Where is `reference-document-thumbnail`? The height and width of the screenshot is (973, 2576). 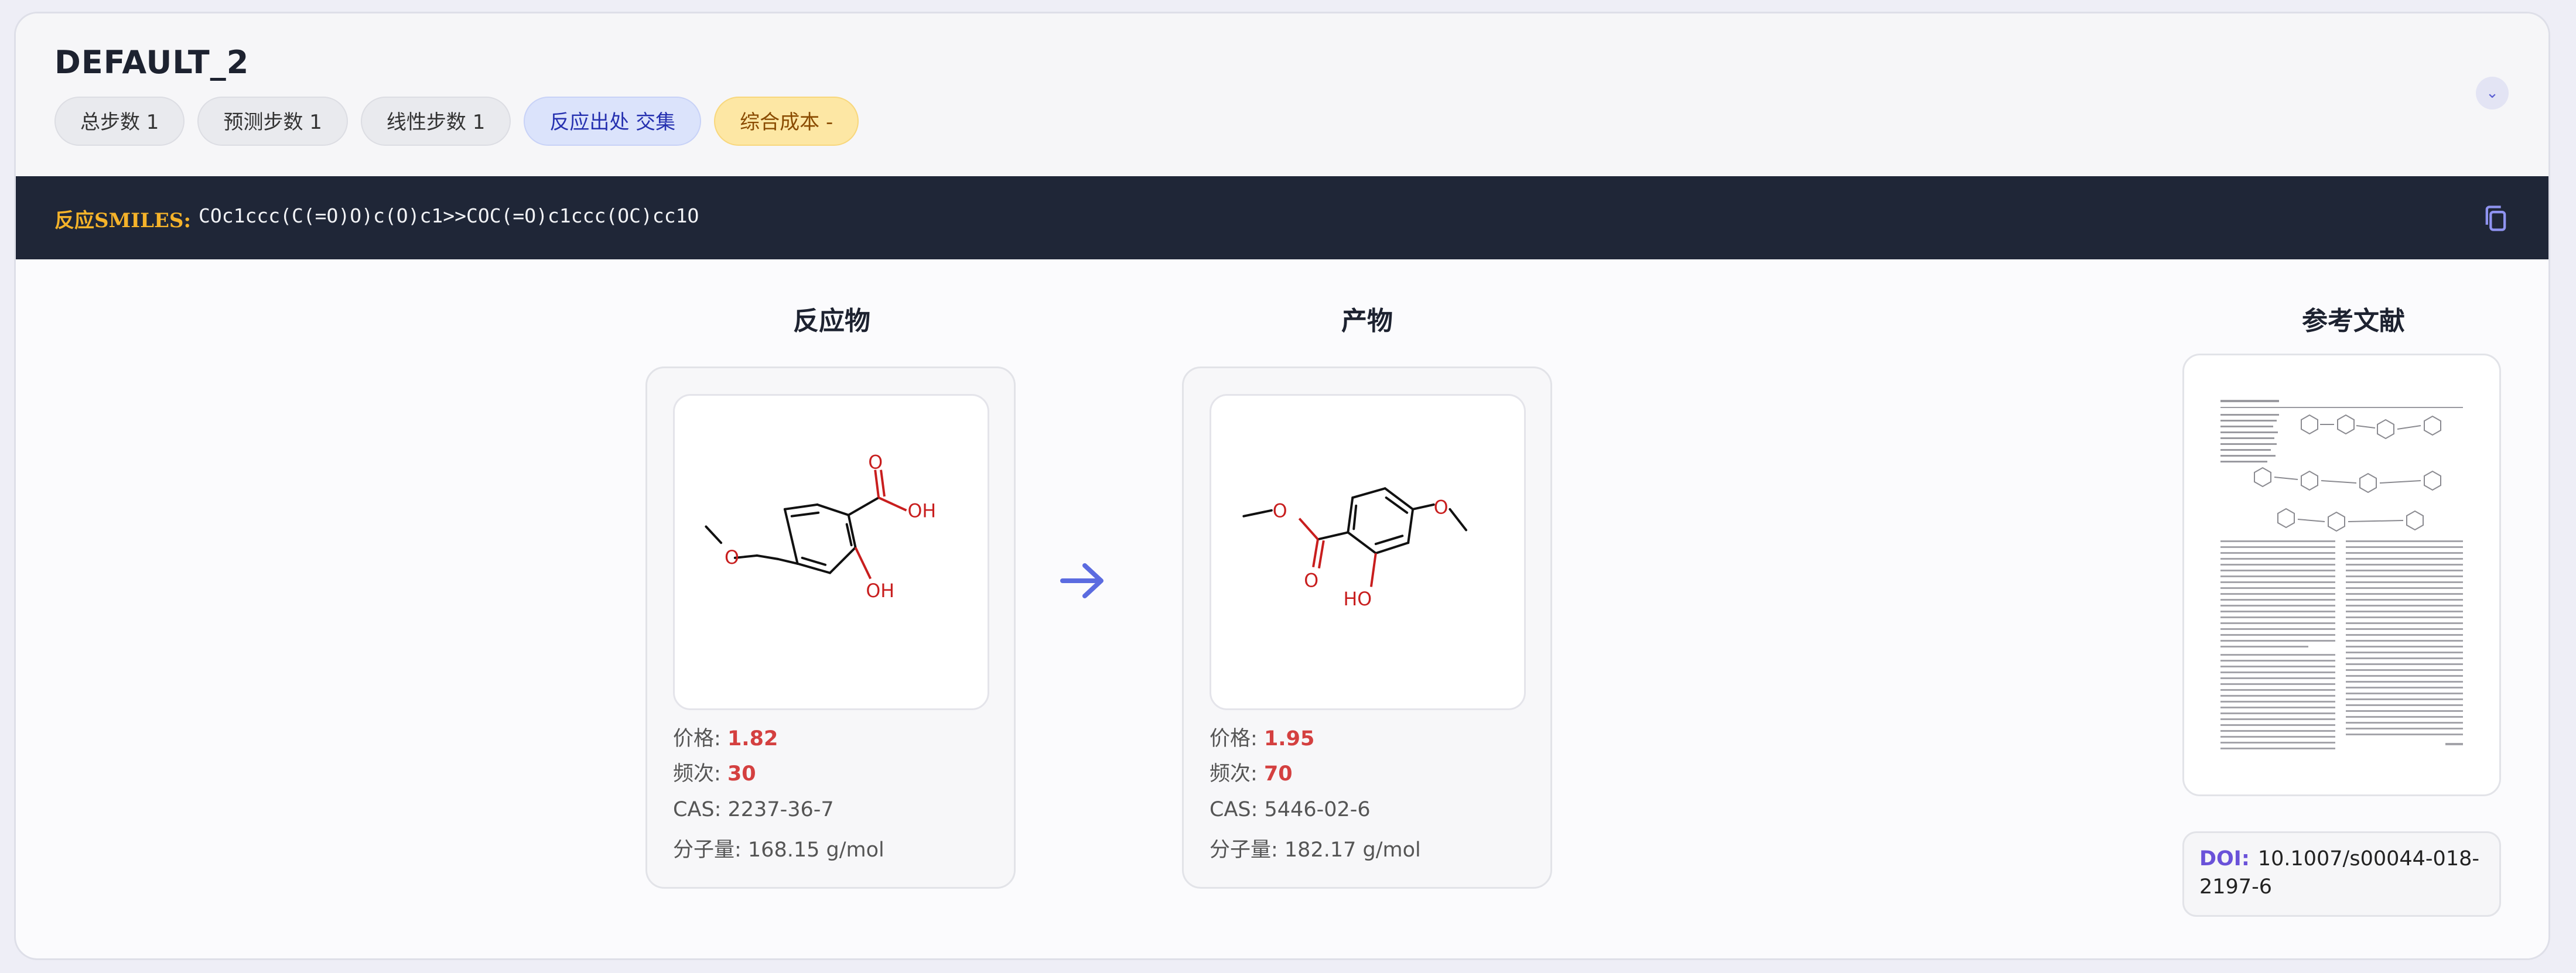
reference-document-thumbnail is located at coordinates (2342, 575).